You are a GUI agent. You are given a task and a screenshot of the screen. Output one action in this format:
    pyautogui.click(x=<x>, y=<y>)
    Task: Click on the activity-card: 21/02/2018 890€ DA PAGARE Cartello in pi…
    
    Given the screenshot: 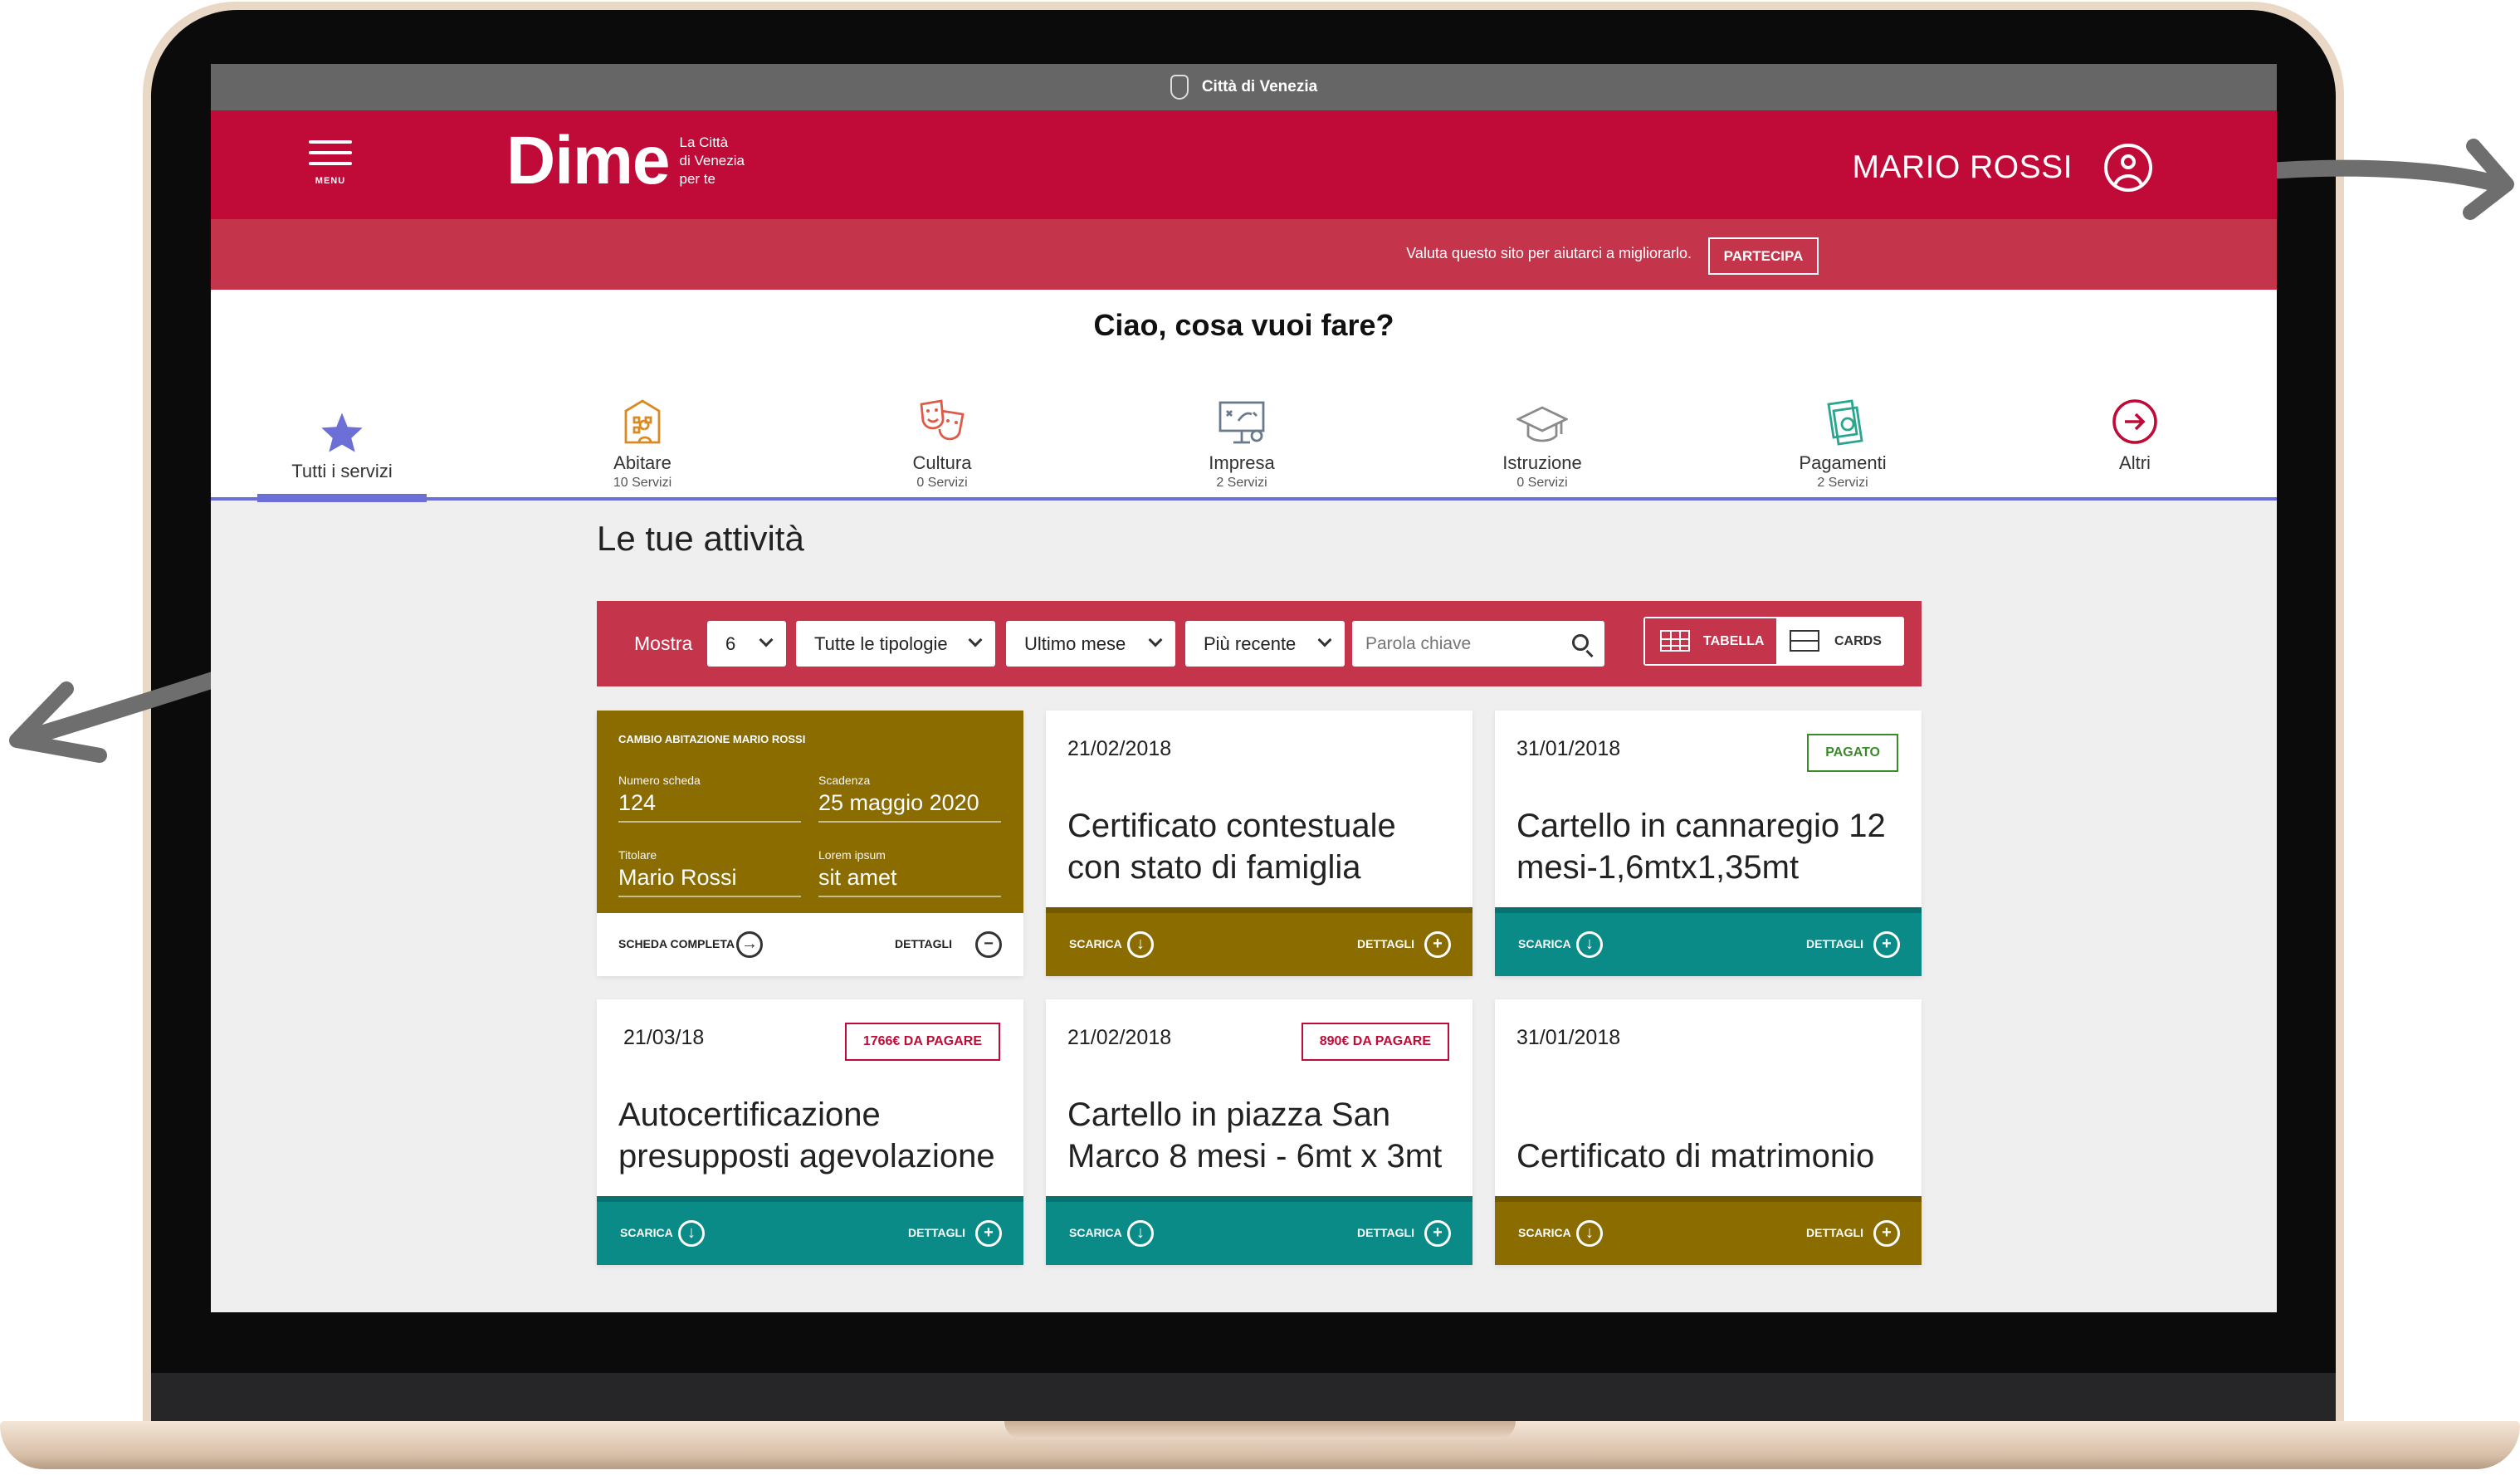 What is the action you would take?
    pyautogui.click(x=1259, y=1132)
    